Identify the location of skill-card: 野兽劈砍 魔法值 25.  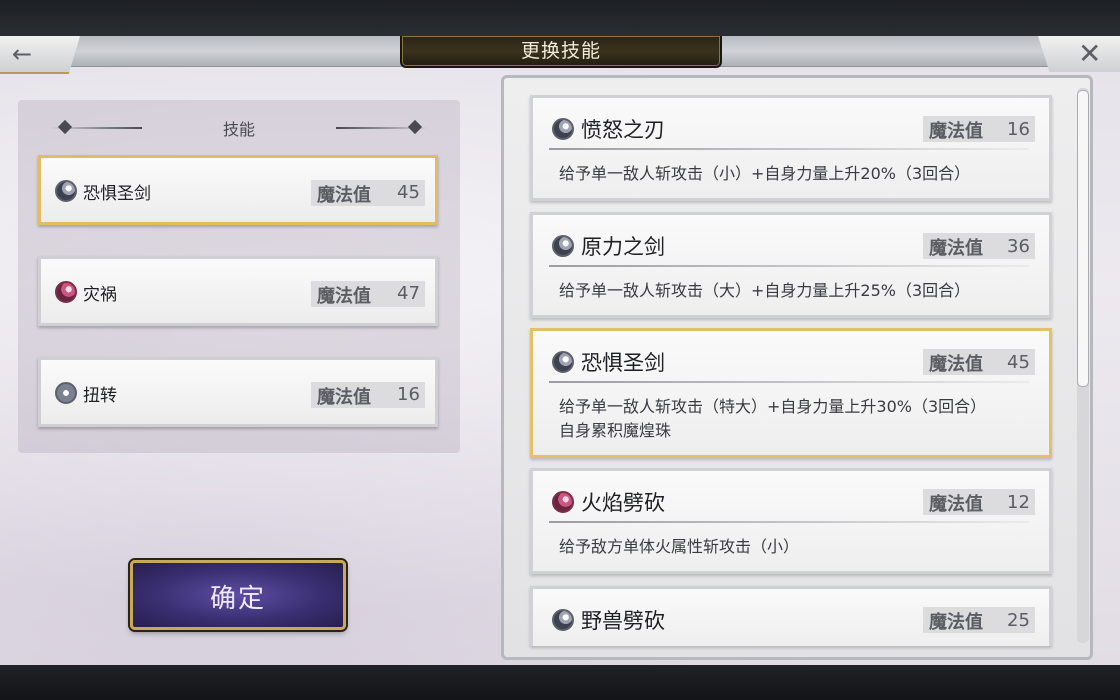
(791, 616).